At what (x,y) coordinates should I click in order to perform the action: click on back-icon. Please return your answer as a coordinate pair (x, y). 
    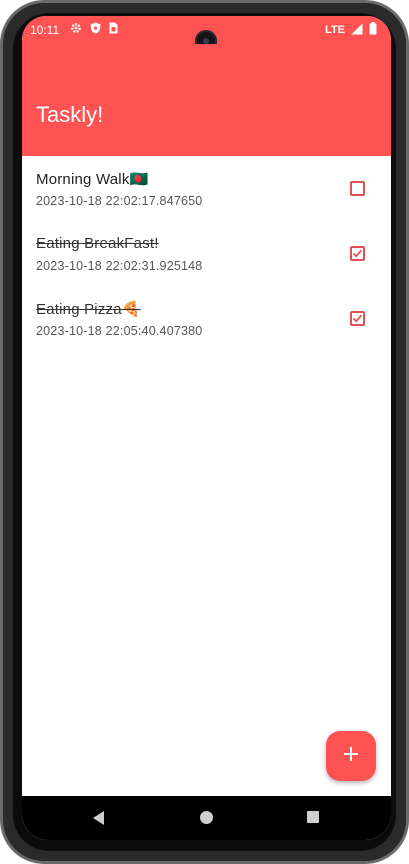
    Looking at the image, I should click on (99, 820).